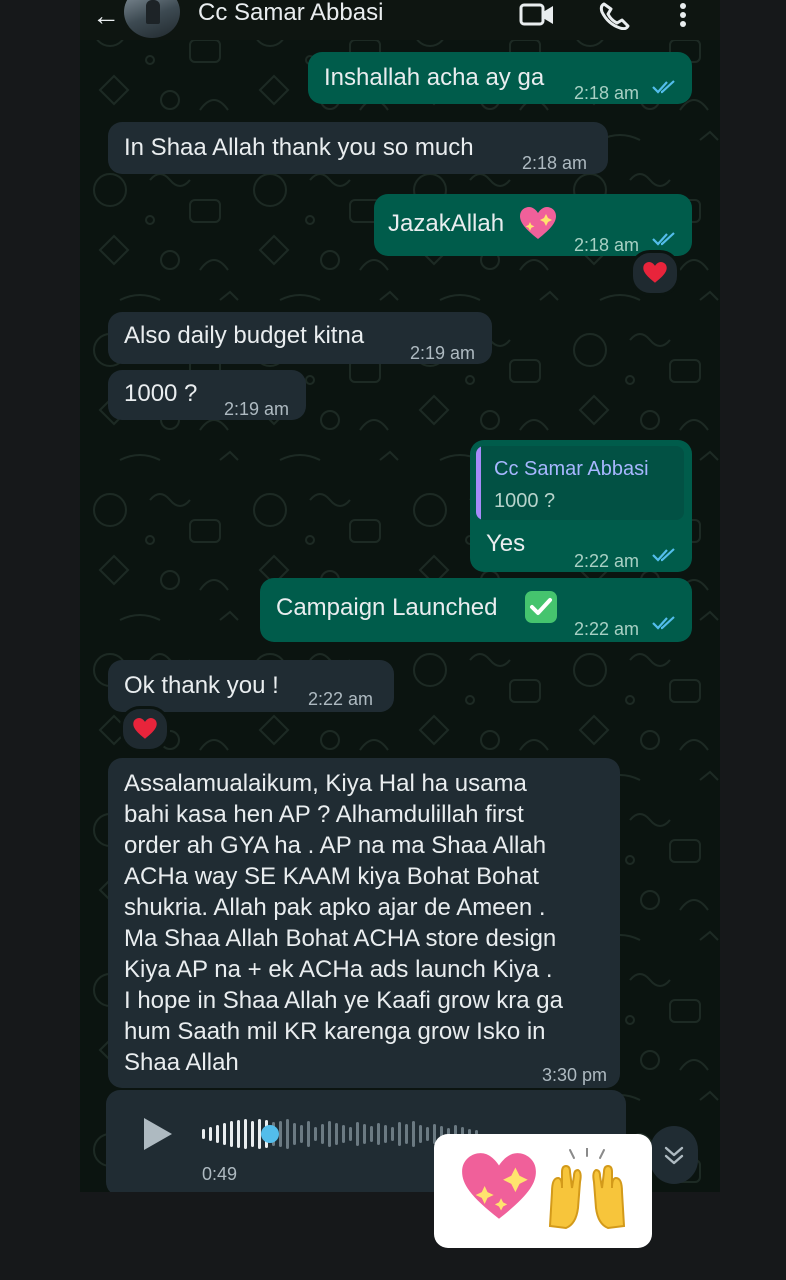  Describe the element at coordinates (161, 393) in the screenshot. I see `message-text: 1000 ?` at that location.